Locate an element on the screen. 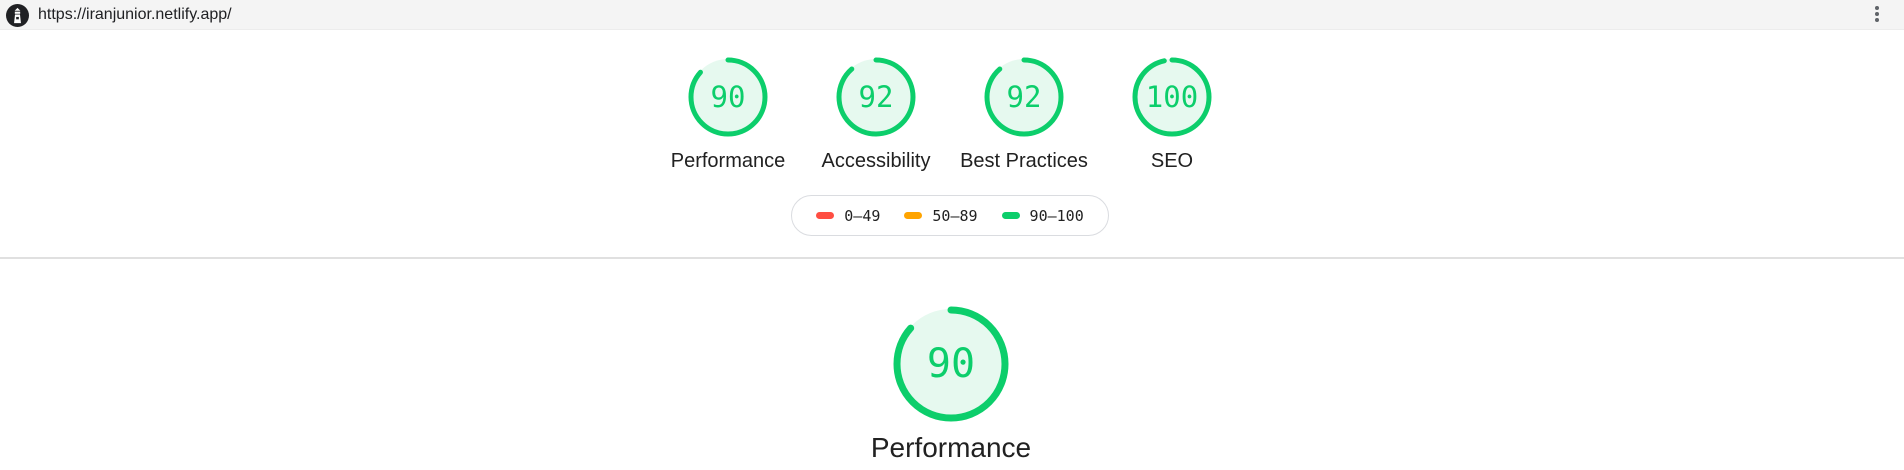 The width and height of the screenshot is (1904, 470). score-value: 100 is located at coordinates (1172, 97).